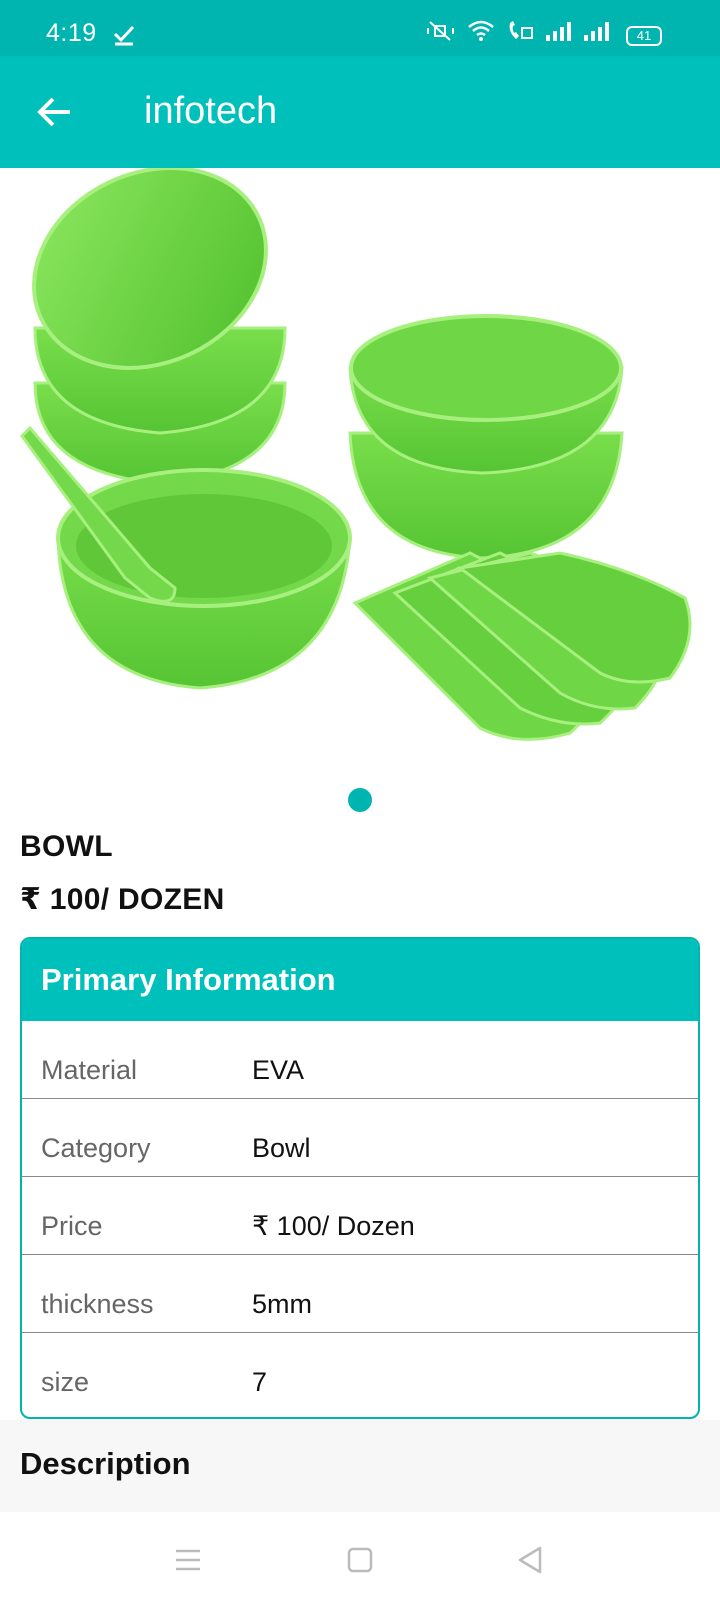  I want to click on home-button, so click(360, 1560).